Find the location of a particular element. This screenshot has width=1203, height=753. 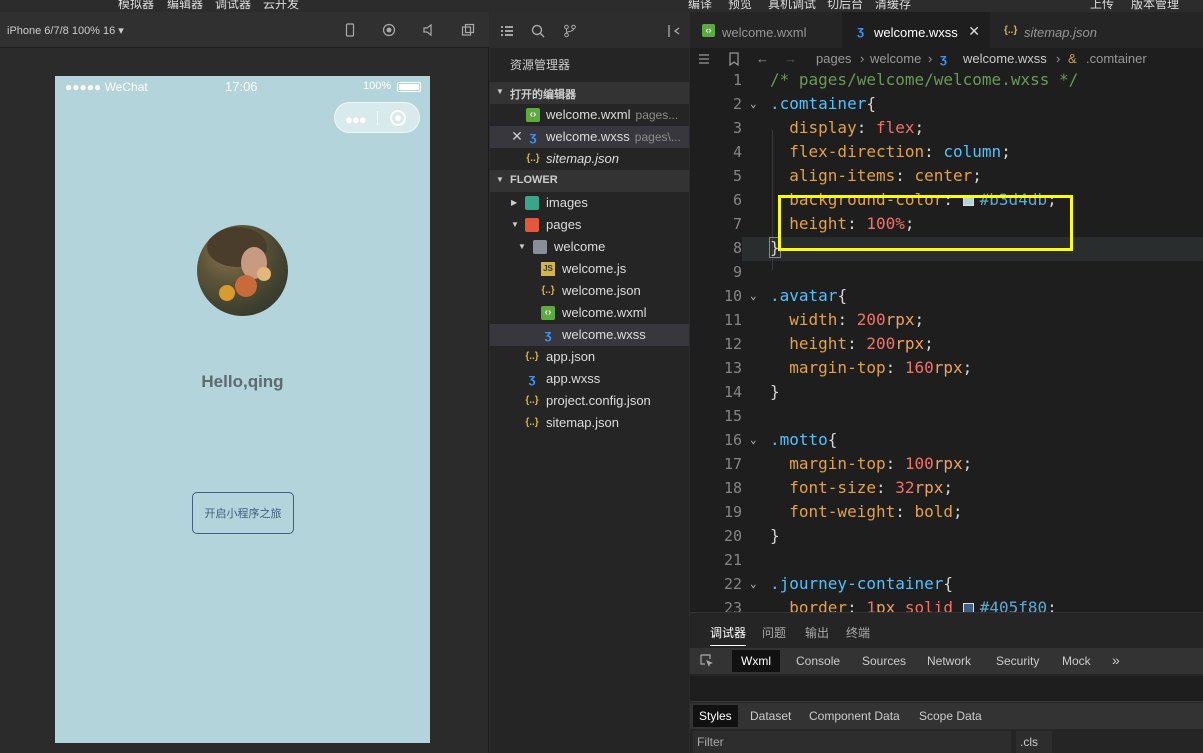

tab-welcome-wxss: ʒ welcome.wxss ✕ is located at coordinates (916, 30).